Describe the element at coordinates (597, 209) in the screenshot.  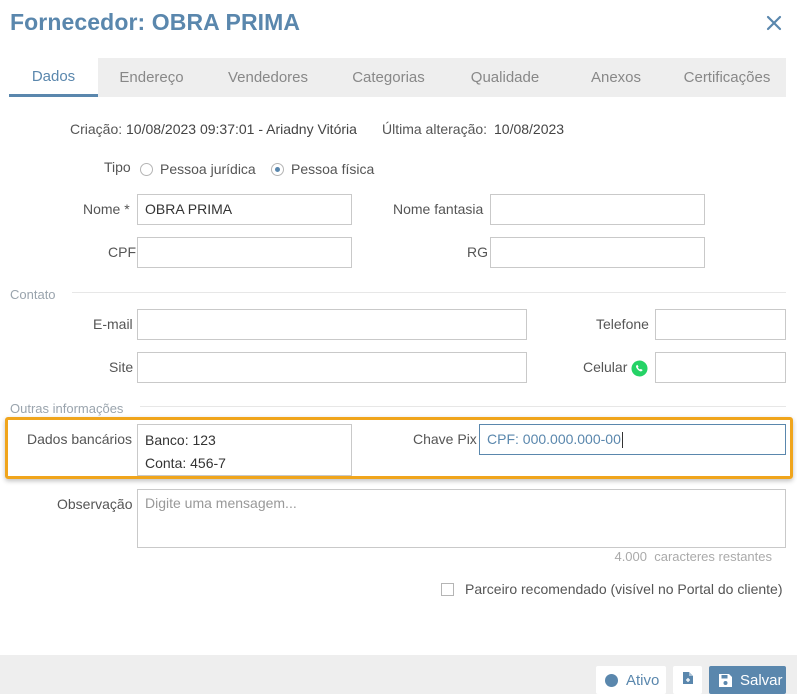
I see `fantasia-field` at that location.